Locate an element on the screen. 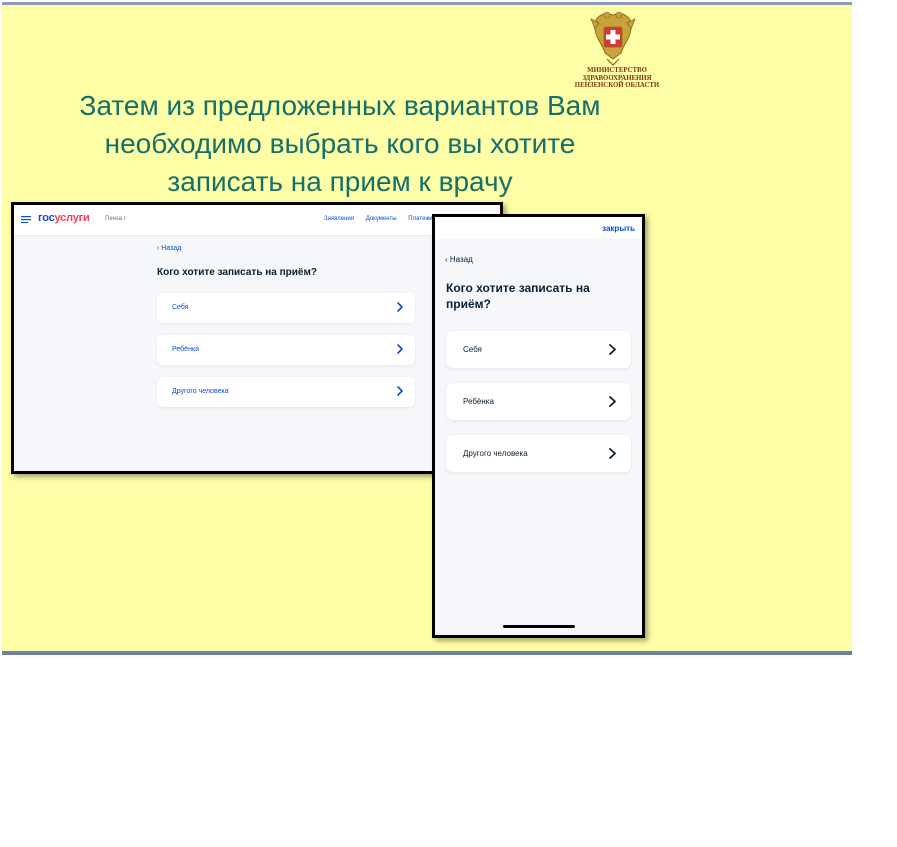 Image resolution: width=897 pixels, height=847 pixels. nav-documents: Документы is located at coordinates (381, 219).